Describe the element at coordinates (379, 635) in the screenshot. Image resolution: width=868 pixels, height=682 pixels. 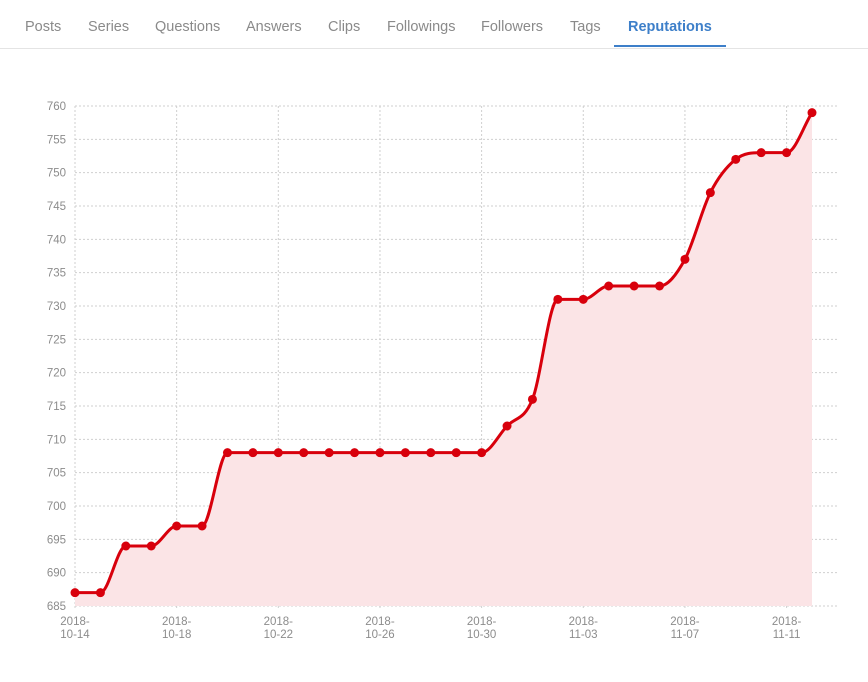
I see `x-tick-label: 10-26` at that location.